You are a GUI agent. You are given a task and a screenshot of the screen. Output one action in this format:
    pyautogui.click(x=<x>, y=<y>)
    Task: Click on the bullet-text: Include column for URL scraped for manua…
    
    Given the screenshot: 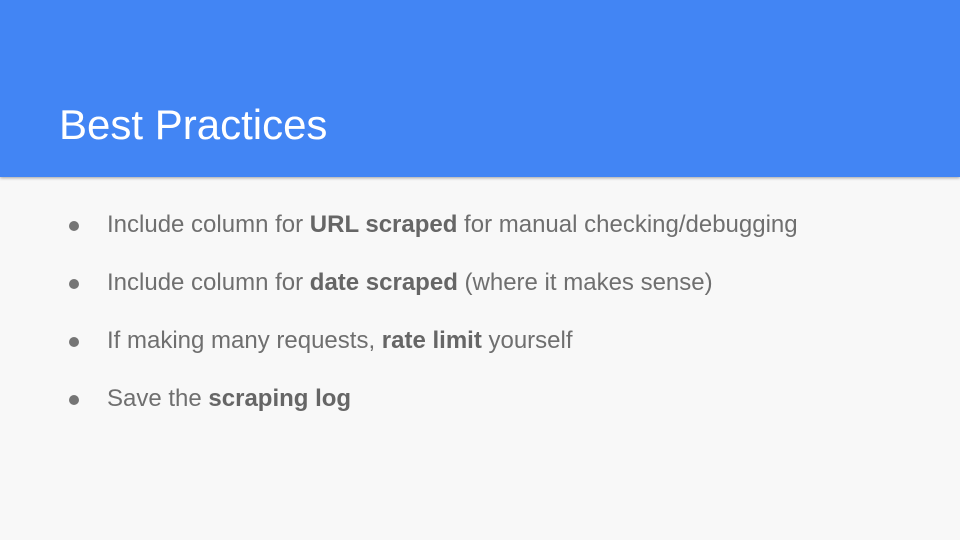 What is the action you would take?
    pyautogui.click(x=452, y=225)
    